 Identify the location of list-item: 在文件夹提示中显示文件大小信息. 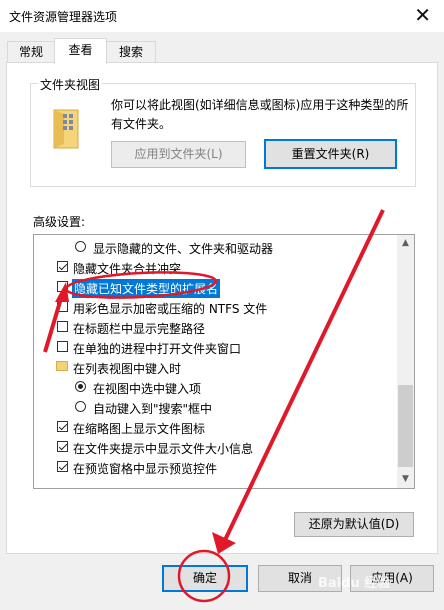
(215, 447).